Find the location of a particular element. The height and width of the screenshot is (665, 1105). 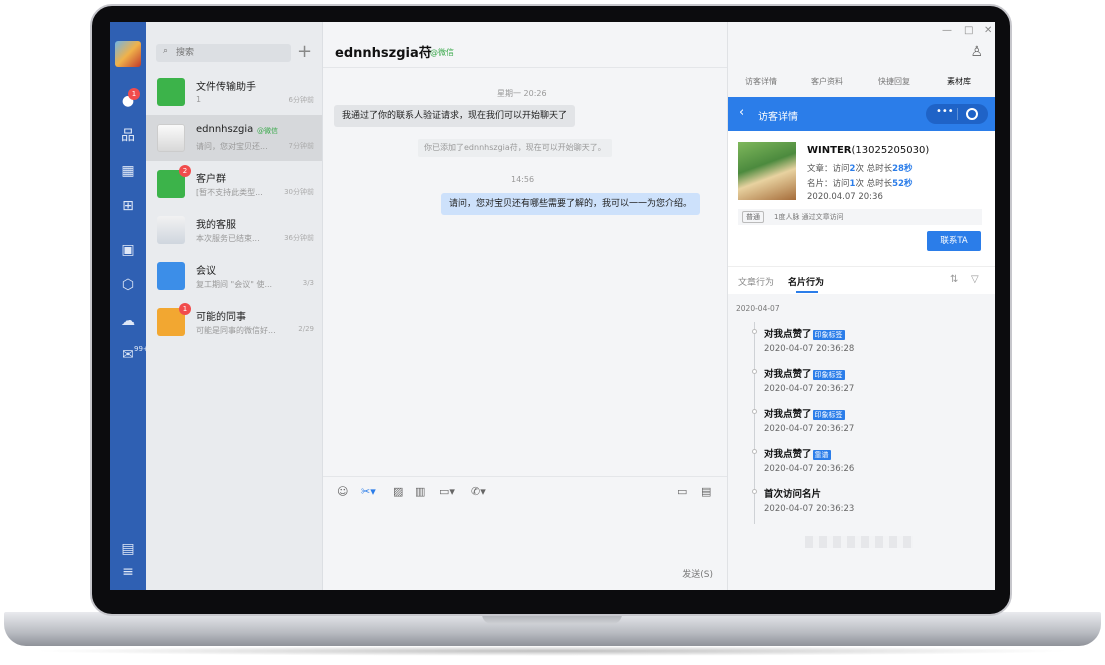

minimize-icon: — is located at coordinates (947, 30).